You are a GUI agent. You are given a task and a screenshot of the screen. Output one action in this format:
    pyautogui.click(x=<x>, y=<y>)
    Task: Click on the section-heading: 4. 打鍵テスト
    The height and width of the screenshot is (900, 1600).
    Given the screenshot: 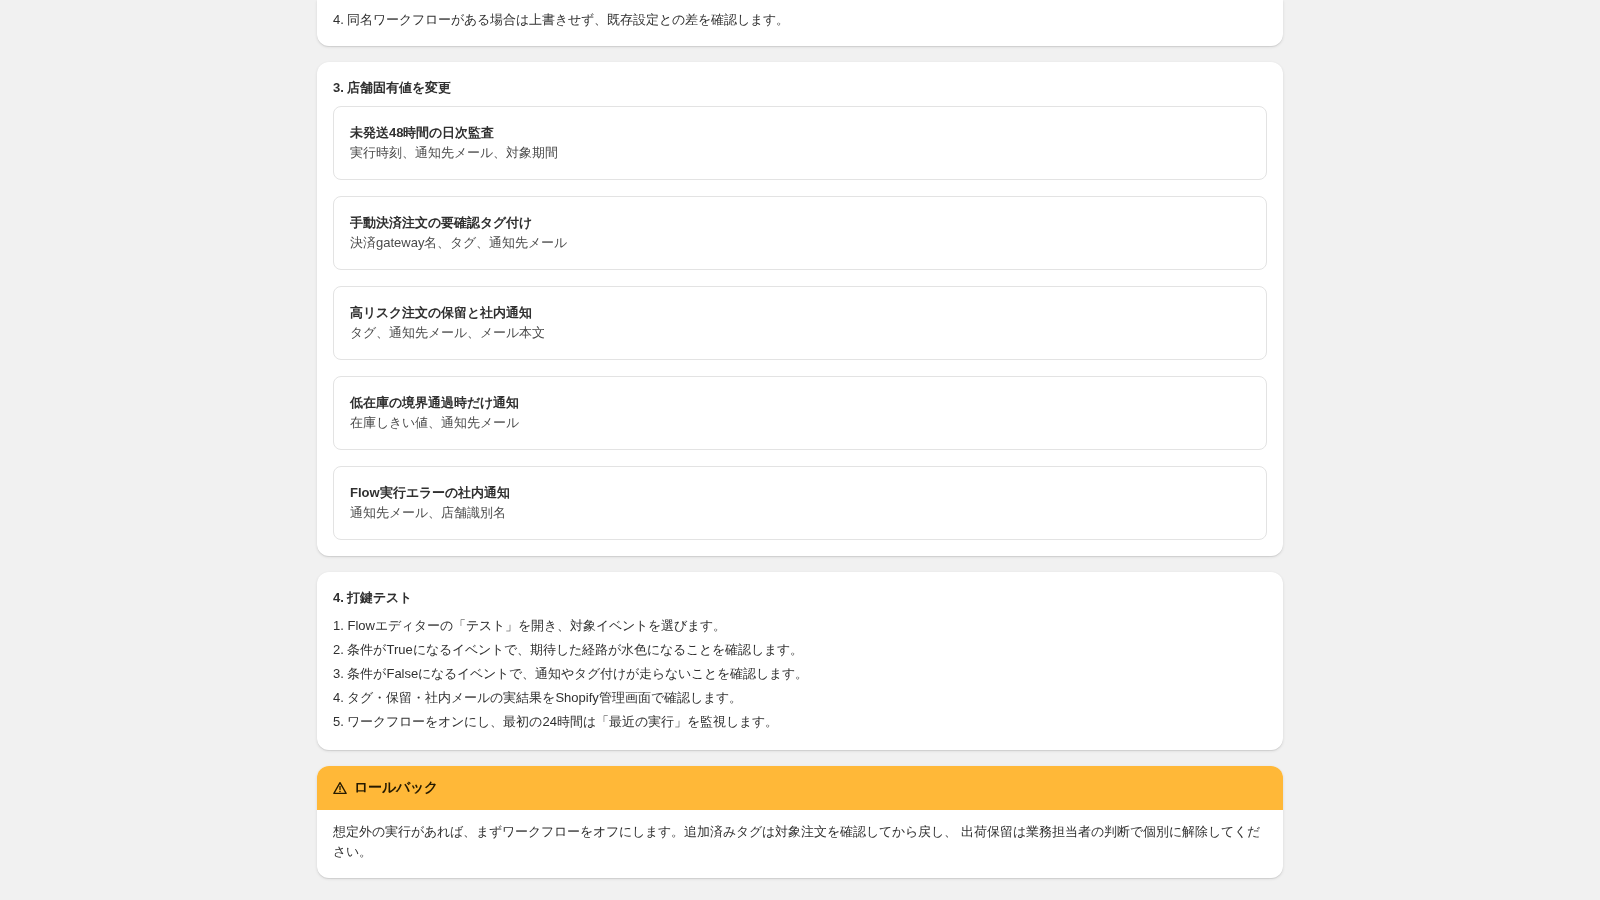 What is the action you would take?
    pyautogui.click(x=373, y=598)
    